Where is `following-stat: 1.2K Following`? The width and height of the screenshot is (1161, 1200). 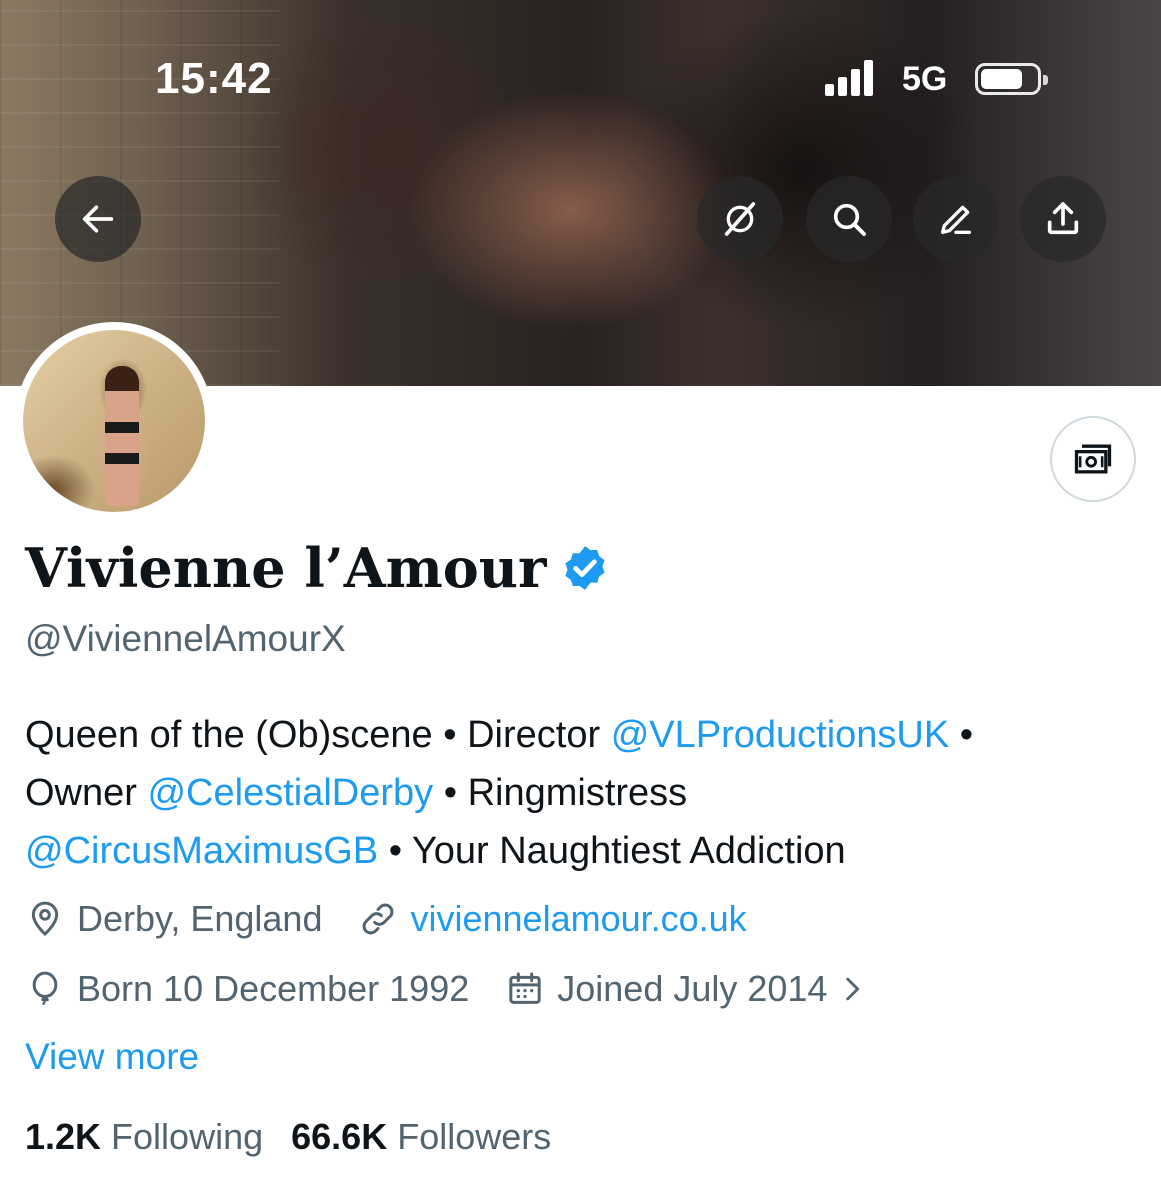 following-stat: 1.2K Following is located at coordinates (144, 1137).